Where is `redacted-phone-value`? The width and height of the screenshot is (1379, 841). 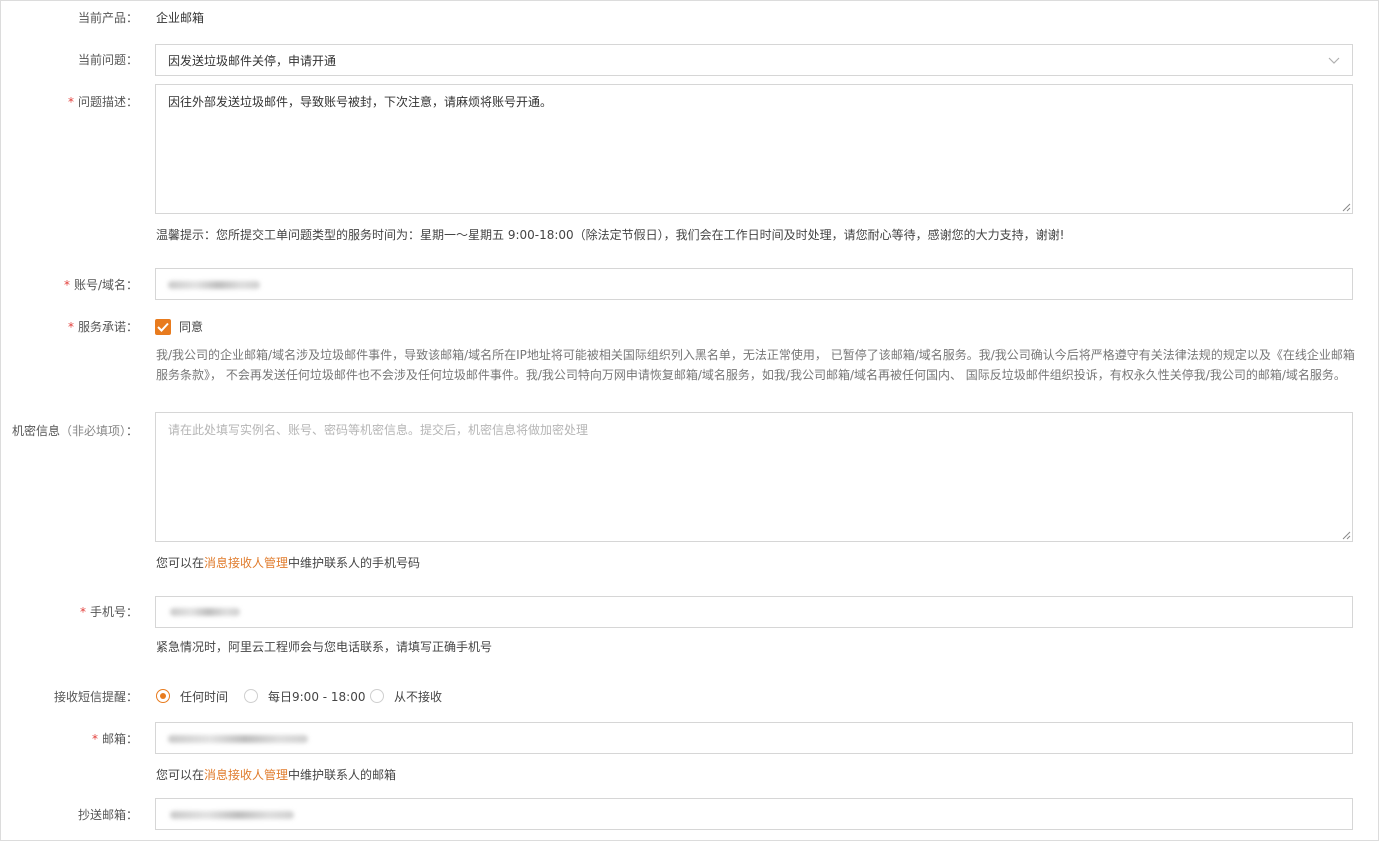
redacted-phone-value is located at coordinates (205, 612).